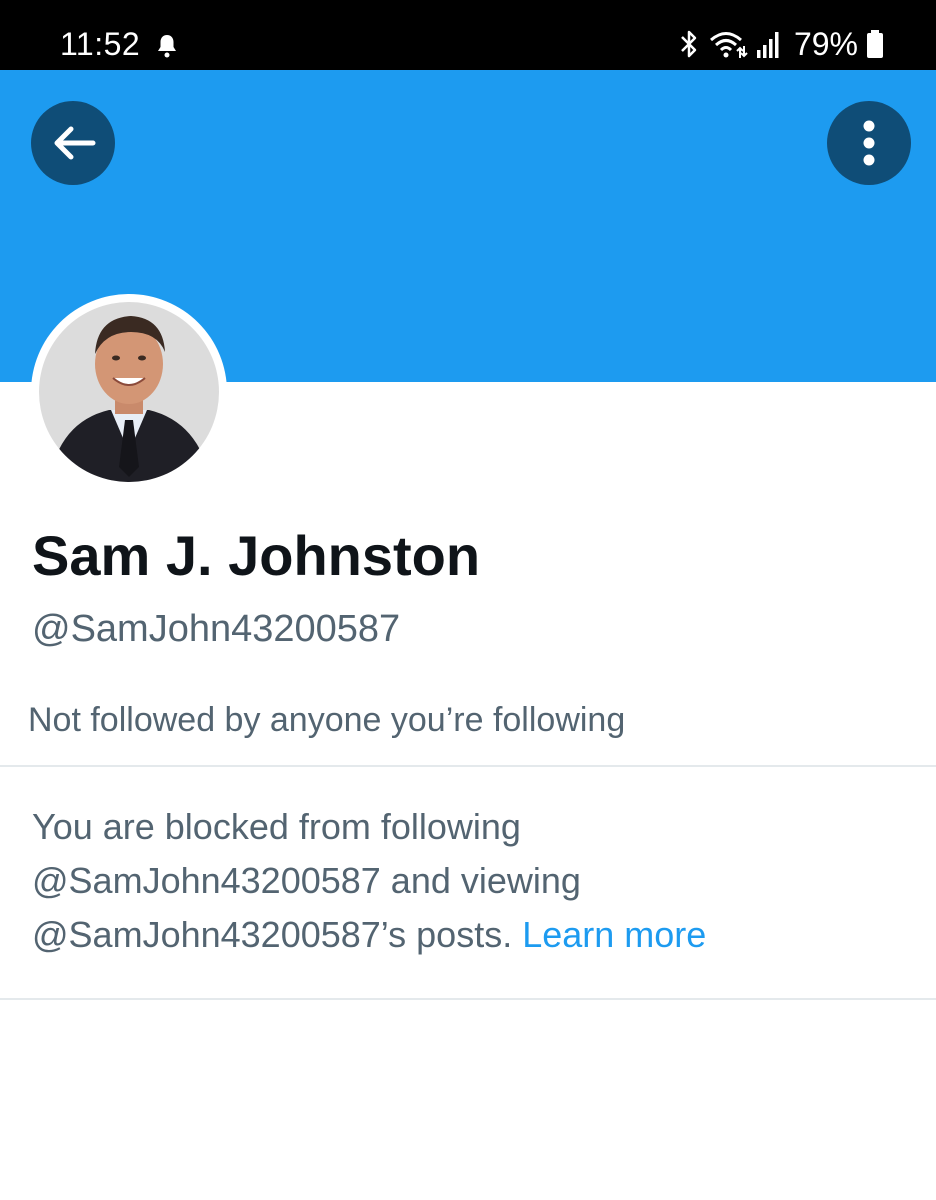 This screenshot has height=1200, width=936. What do you see at coordinates (781, 44) in the screenshot?
I see `status-icons: 79%` at bounding box center [781, 44].